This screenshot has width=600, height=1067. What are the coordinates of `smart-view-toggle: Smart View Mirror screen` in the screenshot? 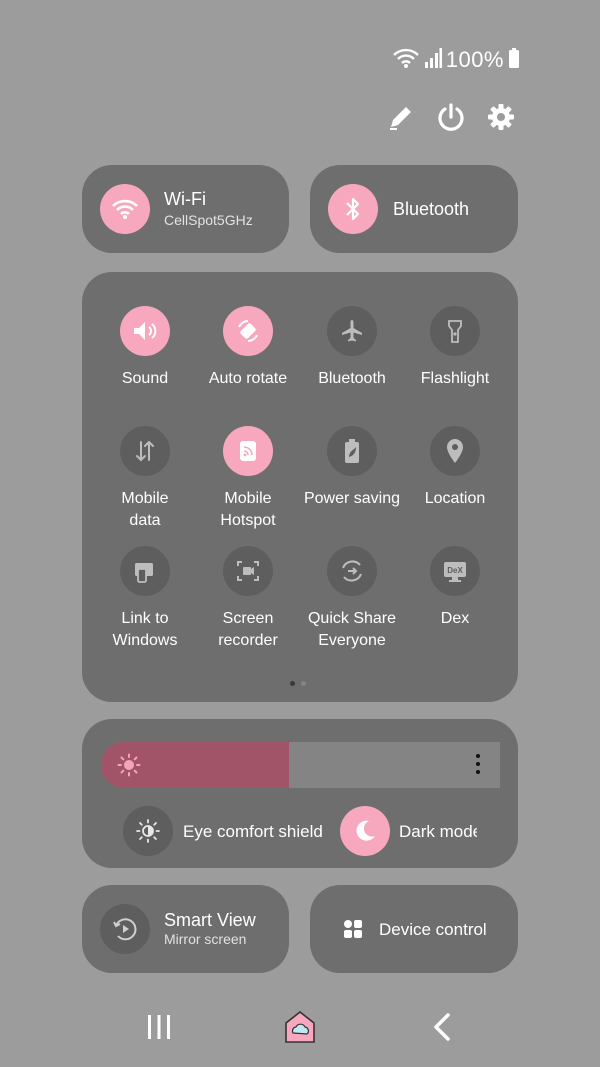 It's located at (185, 929).